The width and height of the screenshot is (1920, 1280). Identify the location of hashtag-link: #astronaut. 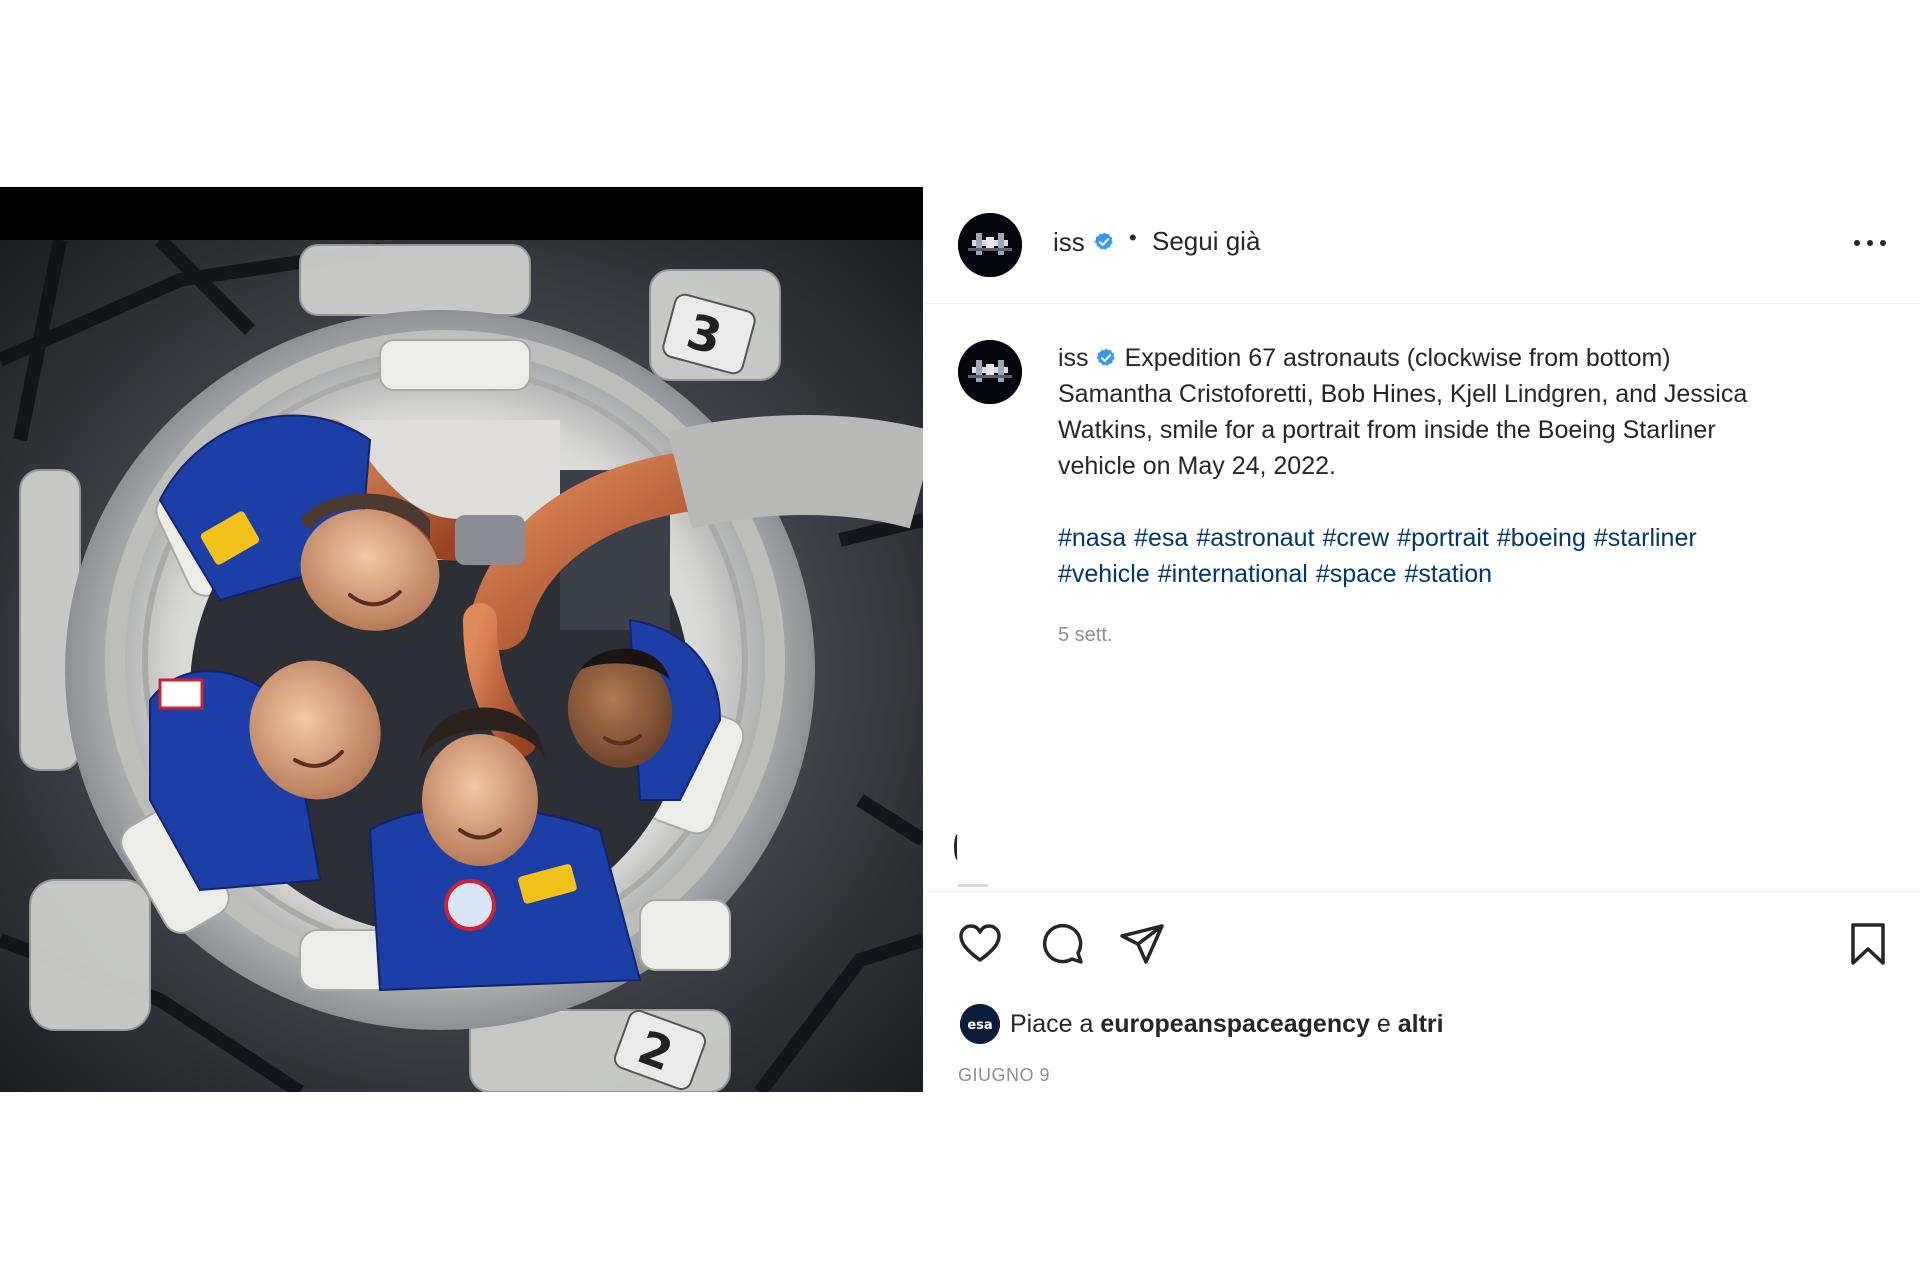
(1255, 538).